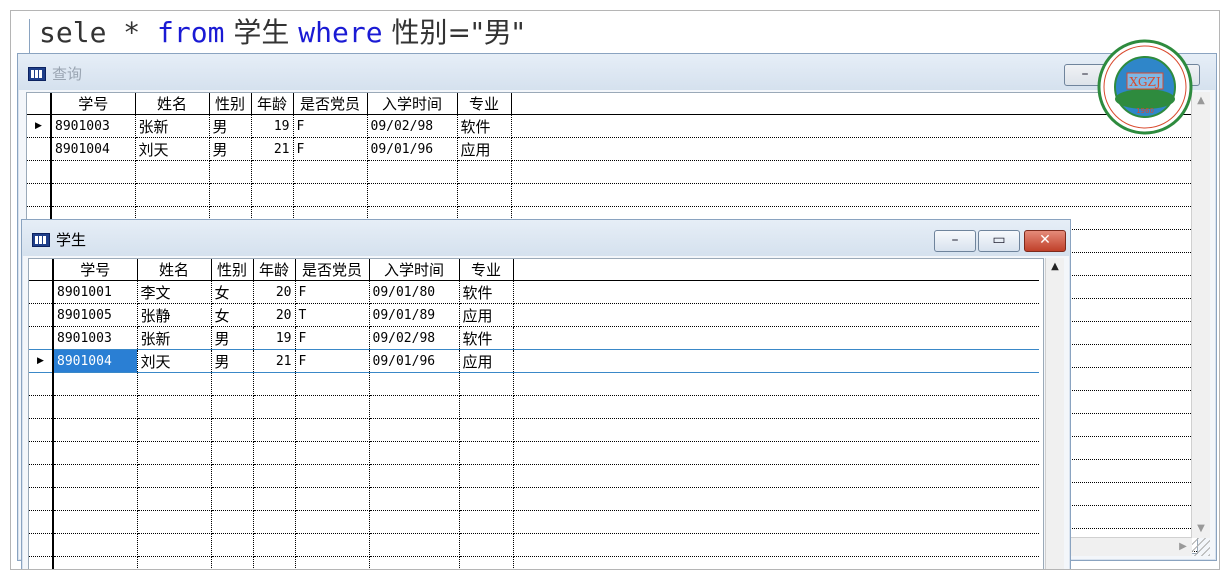  What do you see at coordinates (95, 315) in the screenshot?
I see `cell-id: 8901005` at bounding box center [95, 315].